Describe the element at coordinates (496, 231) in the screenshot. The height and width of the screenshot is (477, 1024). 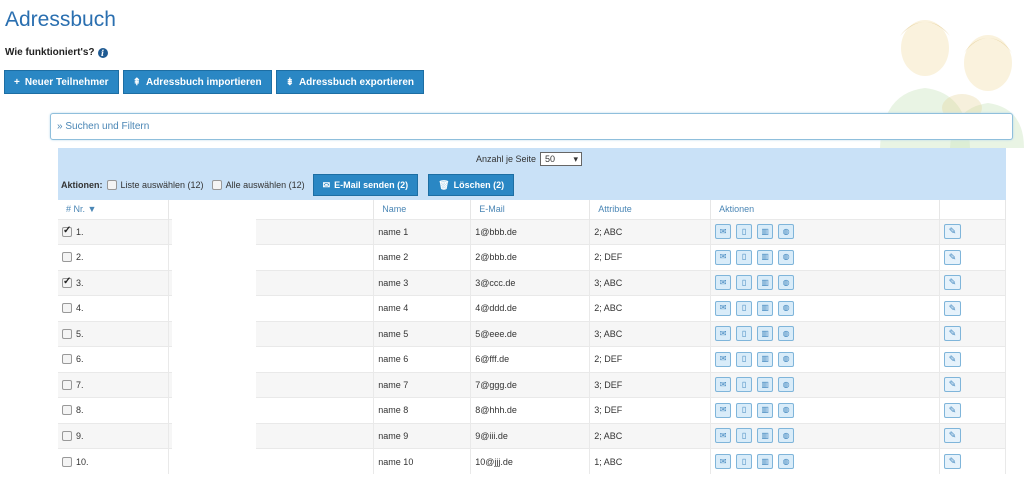
I see `row-email: 1@bbb.de` at that location.